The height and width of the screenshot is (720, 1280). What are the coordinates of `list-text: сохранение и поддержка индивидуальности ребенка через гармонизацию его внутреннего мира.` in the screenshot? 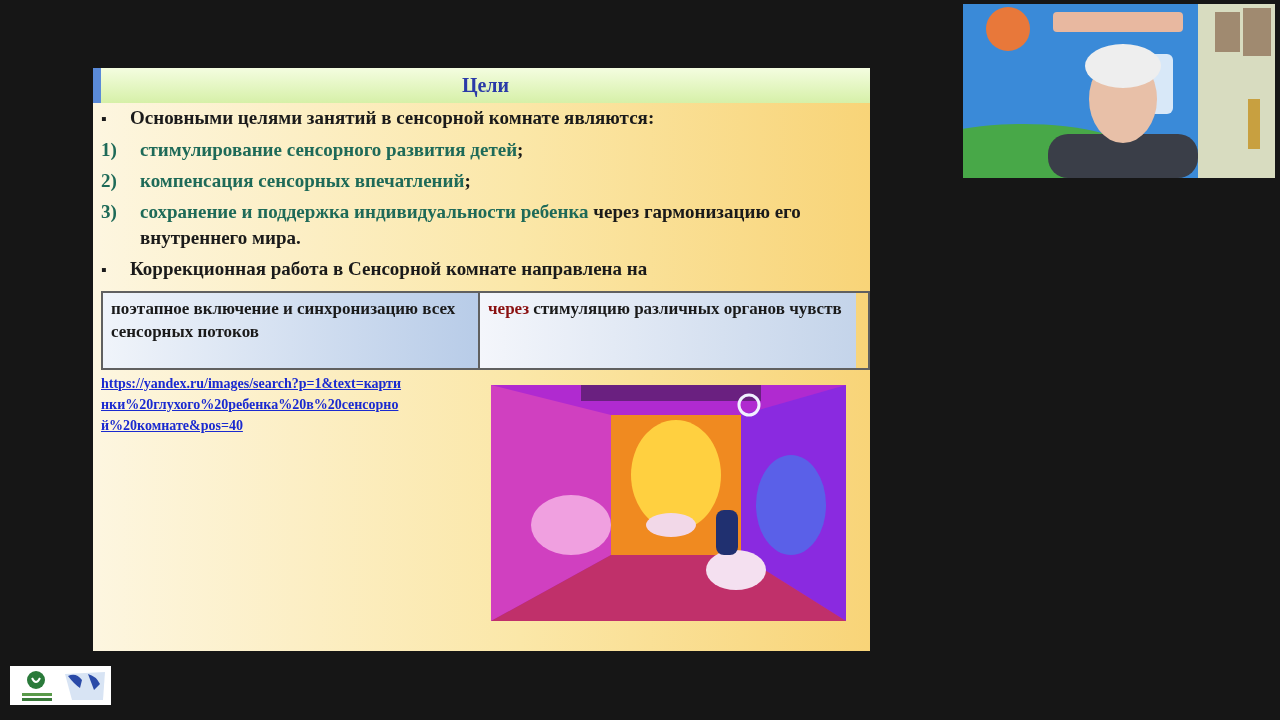 It's located at (471, 225).